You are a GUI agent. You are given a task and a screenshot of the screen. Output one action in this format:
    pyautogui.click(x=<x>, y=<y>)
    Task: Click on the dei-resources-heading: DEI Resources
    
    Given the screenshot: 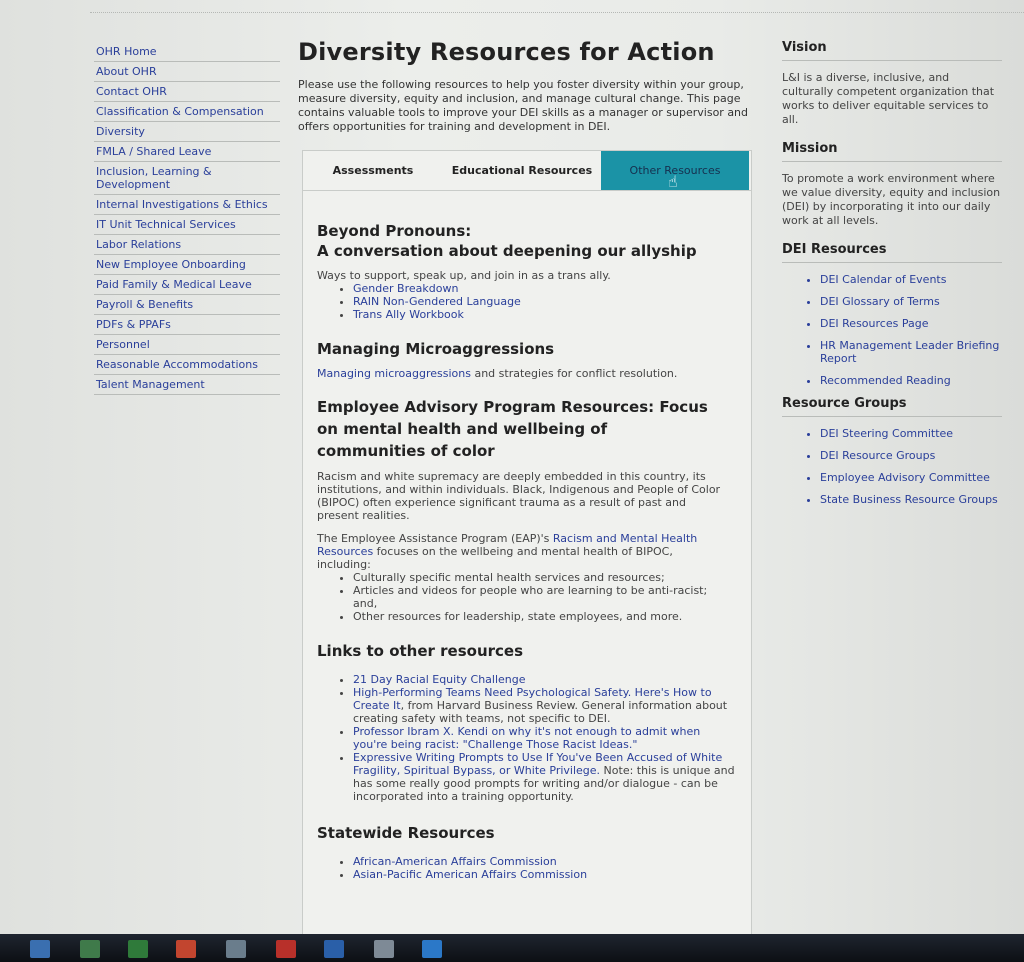 What is the action you would take?
    pyautogui.click(x=892, y=252)
    